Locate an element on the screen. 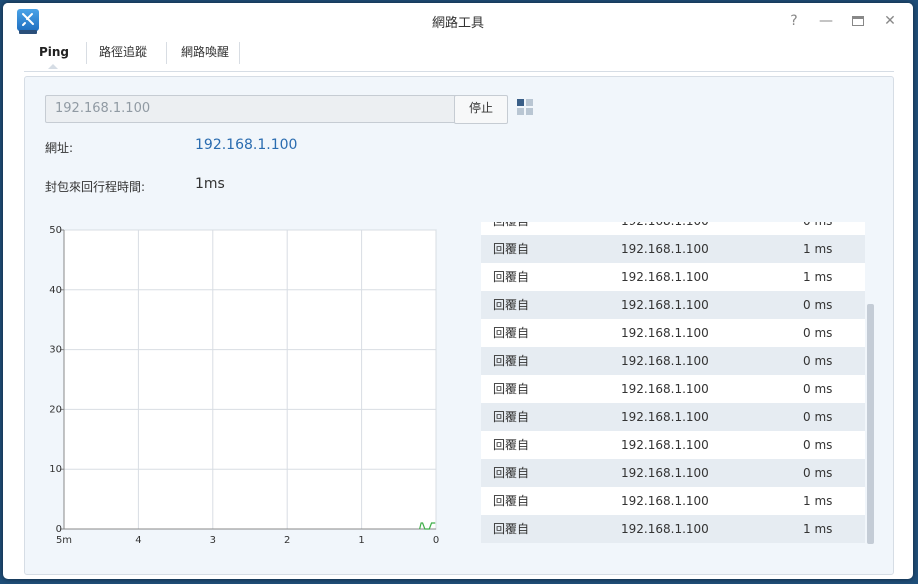  y-tick-label: 20 is located at coordinates (55, 409).